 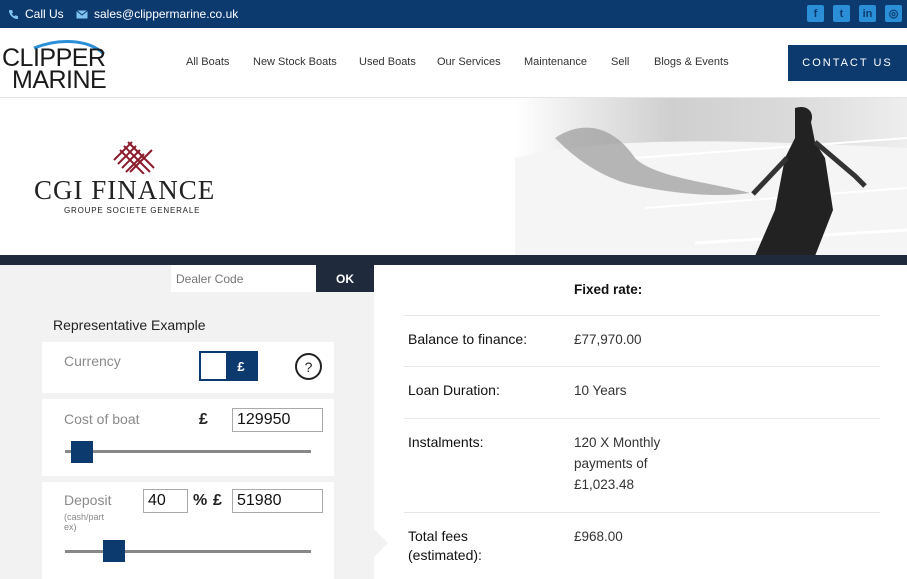 I want to click on balance-to-finance-value: £77,970.00, so click(x=608, y=339).